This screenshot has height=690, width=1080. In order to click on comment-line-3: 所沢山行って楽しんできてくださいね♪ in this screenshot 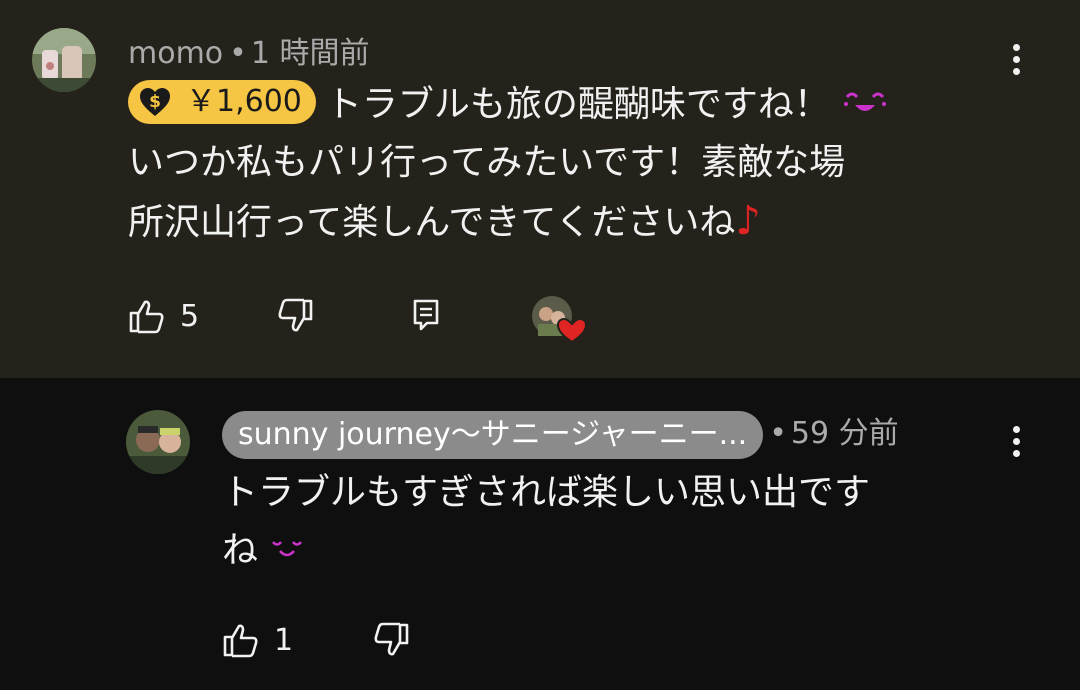, I will do `click(578, 222)`.